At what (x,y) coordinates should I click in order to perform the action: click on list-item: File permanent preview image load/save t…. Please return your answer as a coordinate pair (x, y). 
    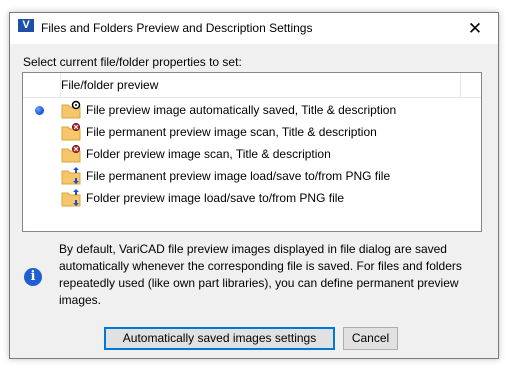
    Looking at the image, I should click on (252, 176).